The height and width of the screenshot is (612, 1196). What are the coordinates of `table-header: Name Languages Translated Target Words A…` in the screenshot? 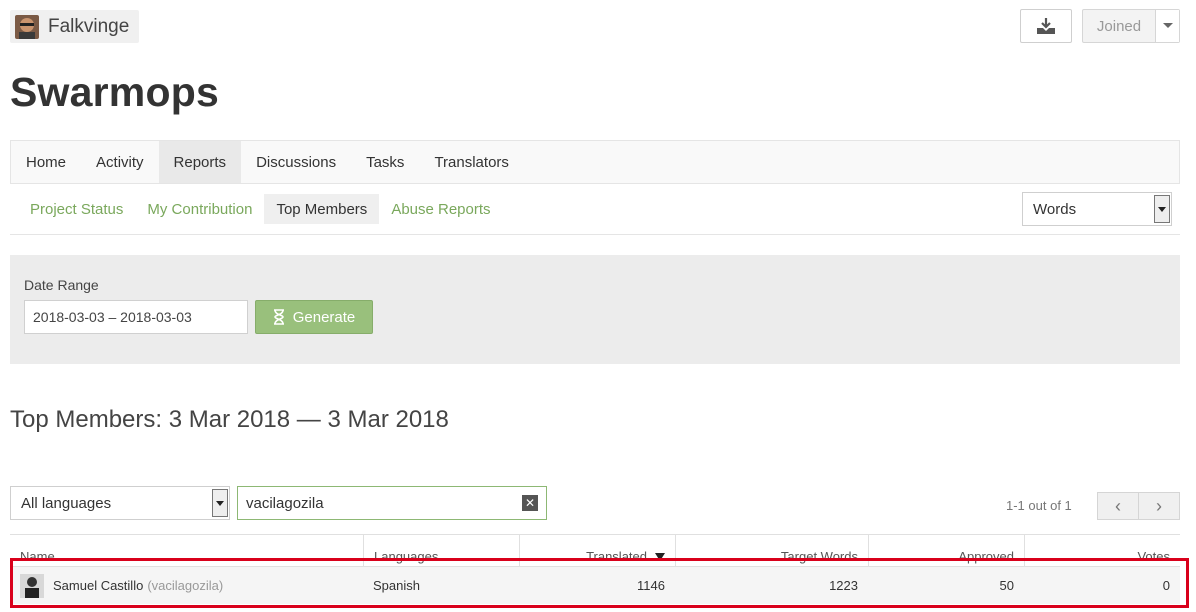 It's located at (595, 550).